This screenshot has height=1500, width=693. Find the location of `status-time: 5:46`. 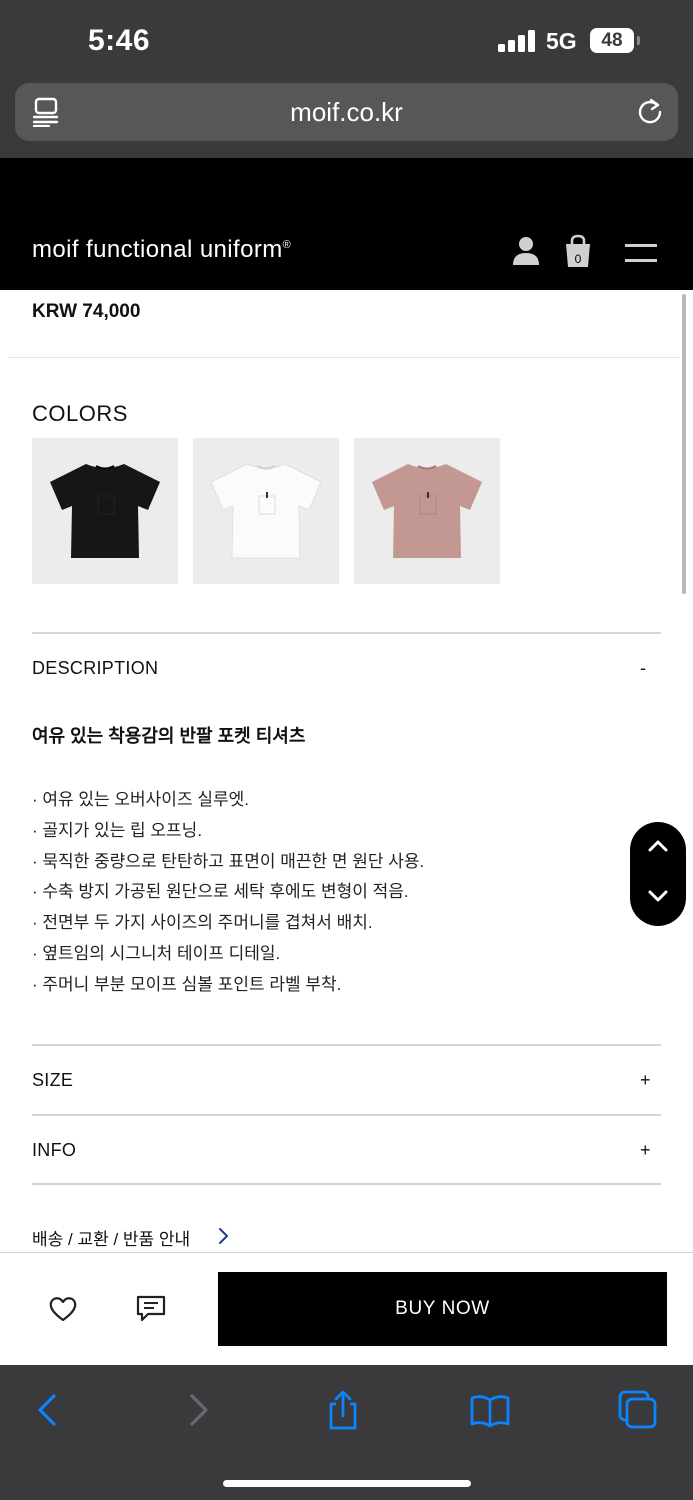

status-time: 5:46 is located at coordinates (119, 40).